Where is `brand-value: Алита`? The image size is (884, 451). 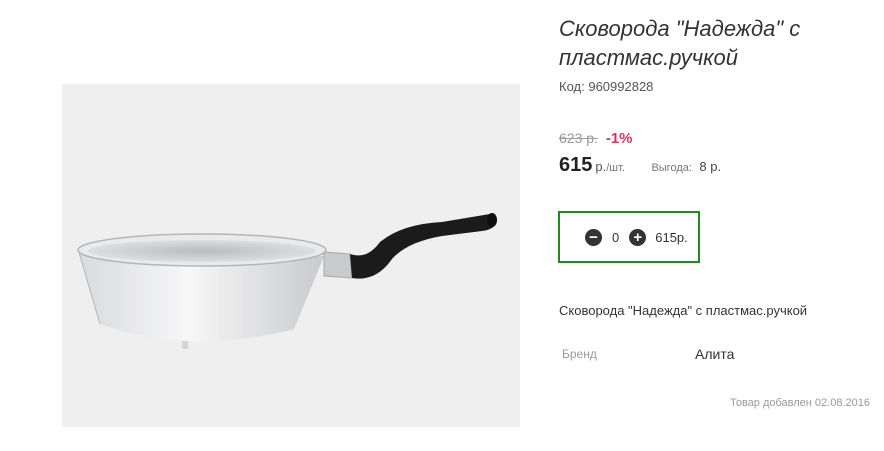 brand-value: Алита is located at coordinates (714, 354).